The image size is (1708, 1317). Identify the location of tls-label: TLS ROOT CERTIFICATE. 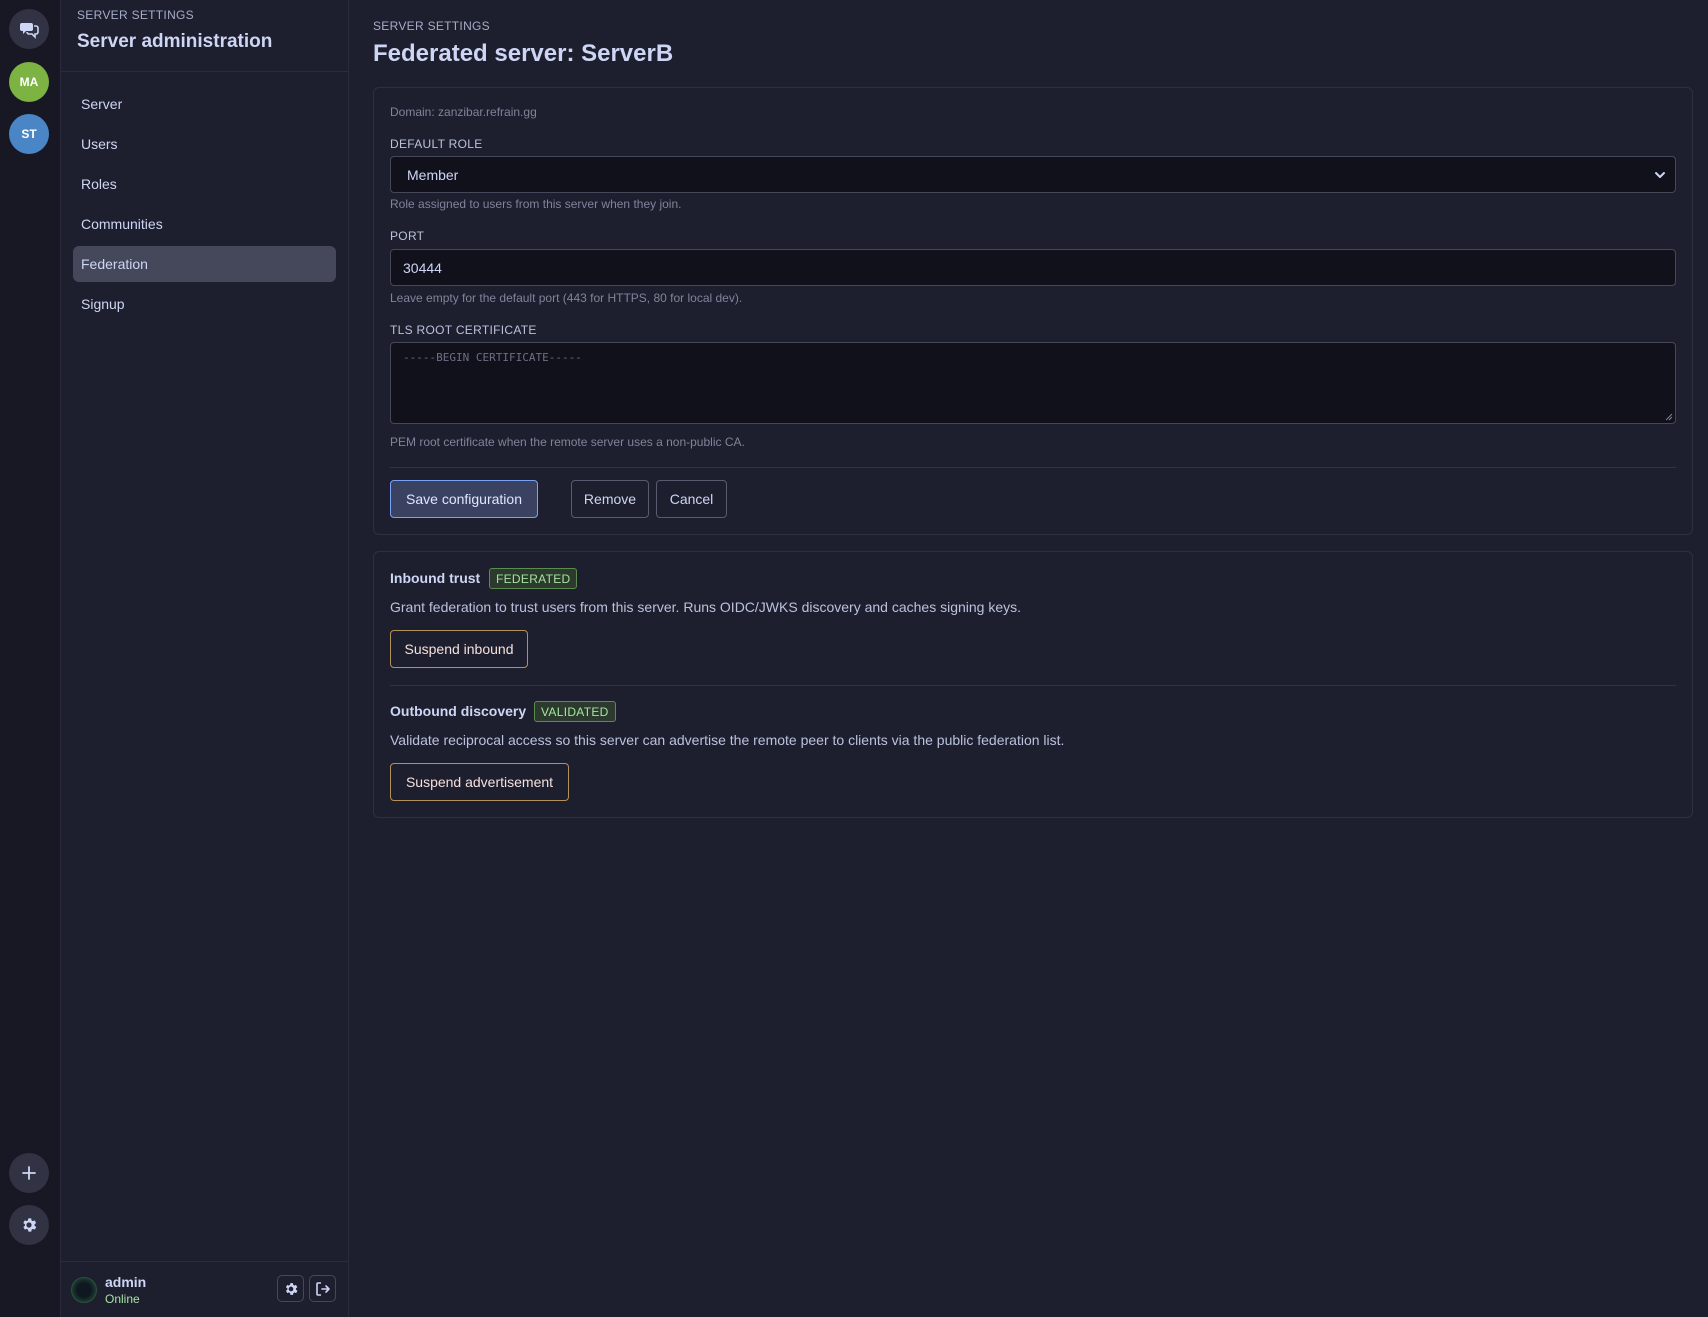
(463, 330).